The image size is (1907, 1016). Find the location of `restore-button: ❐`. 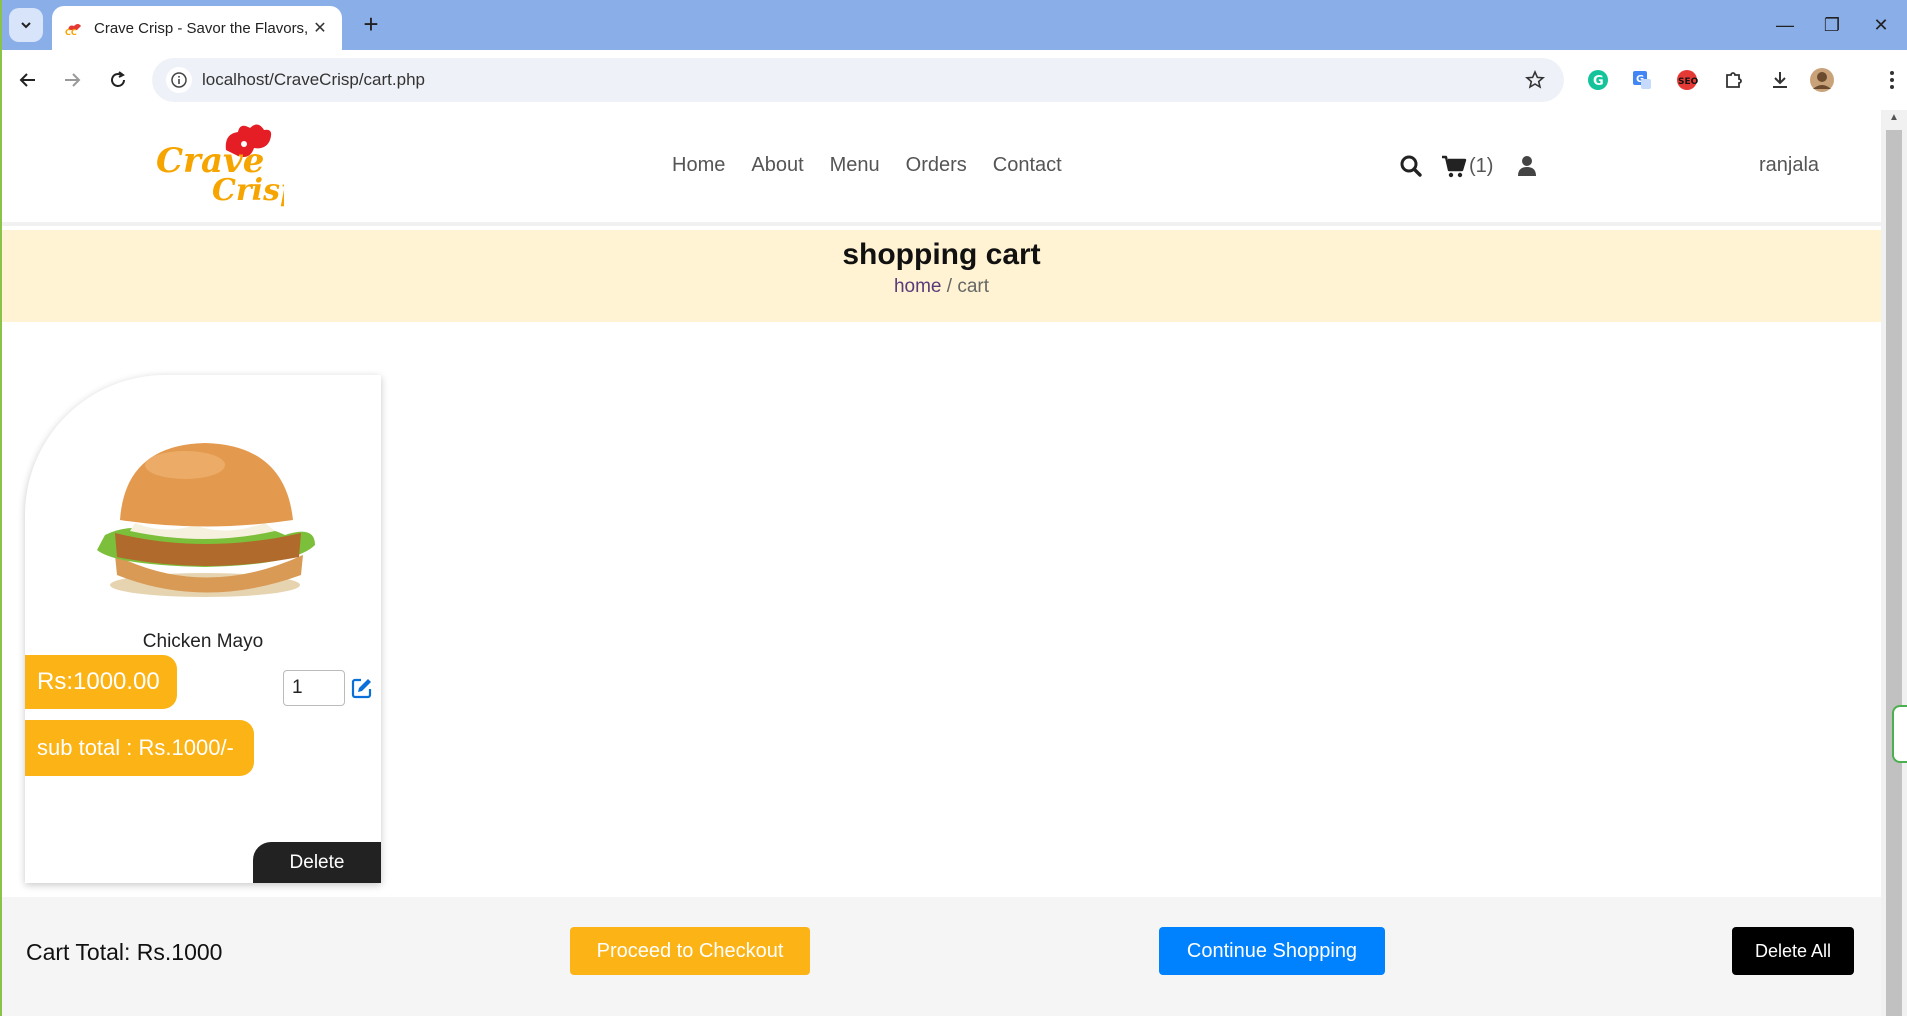

restore-button: ❐ is located at coordinates (1832, 25).